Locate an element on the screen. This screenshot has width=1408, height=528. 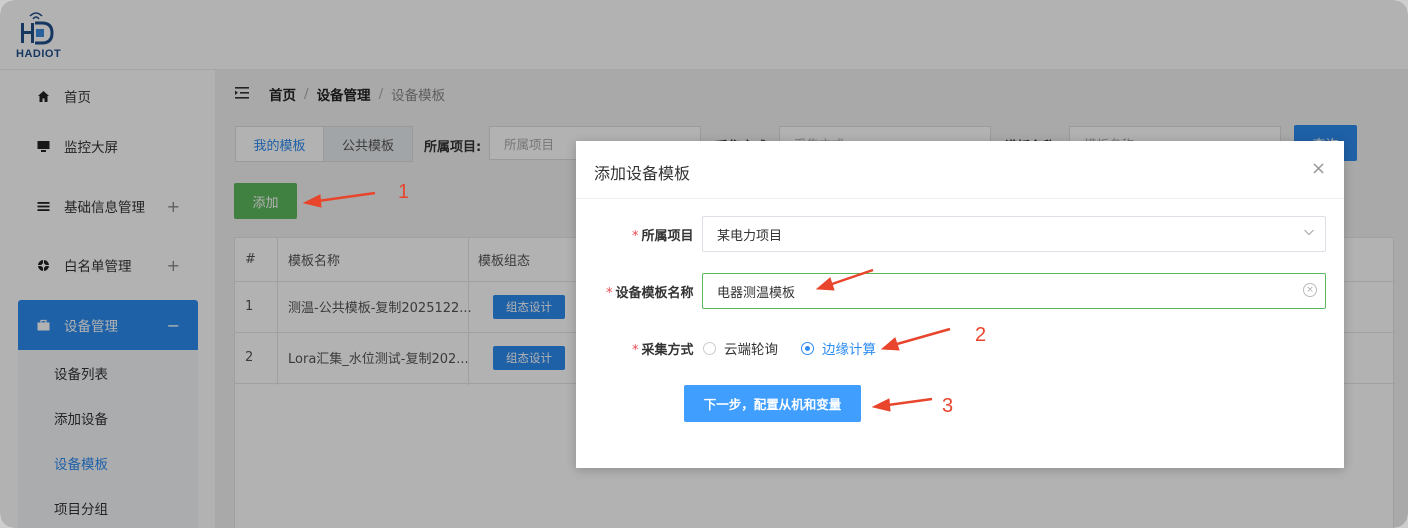
annotation-step-3: 3 is located at coordinates (948, 406).